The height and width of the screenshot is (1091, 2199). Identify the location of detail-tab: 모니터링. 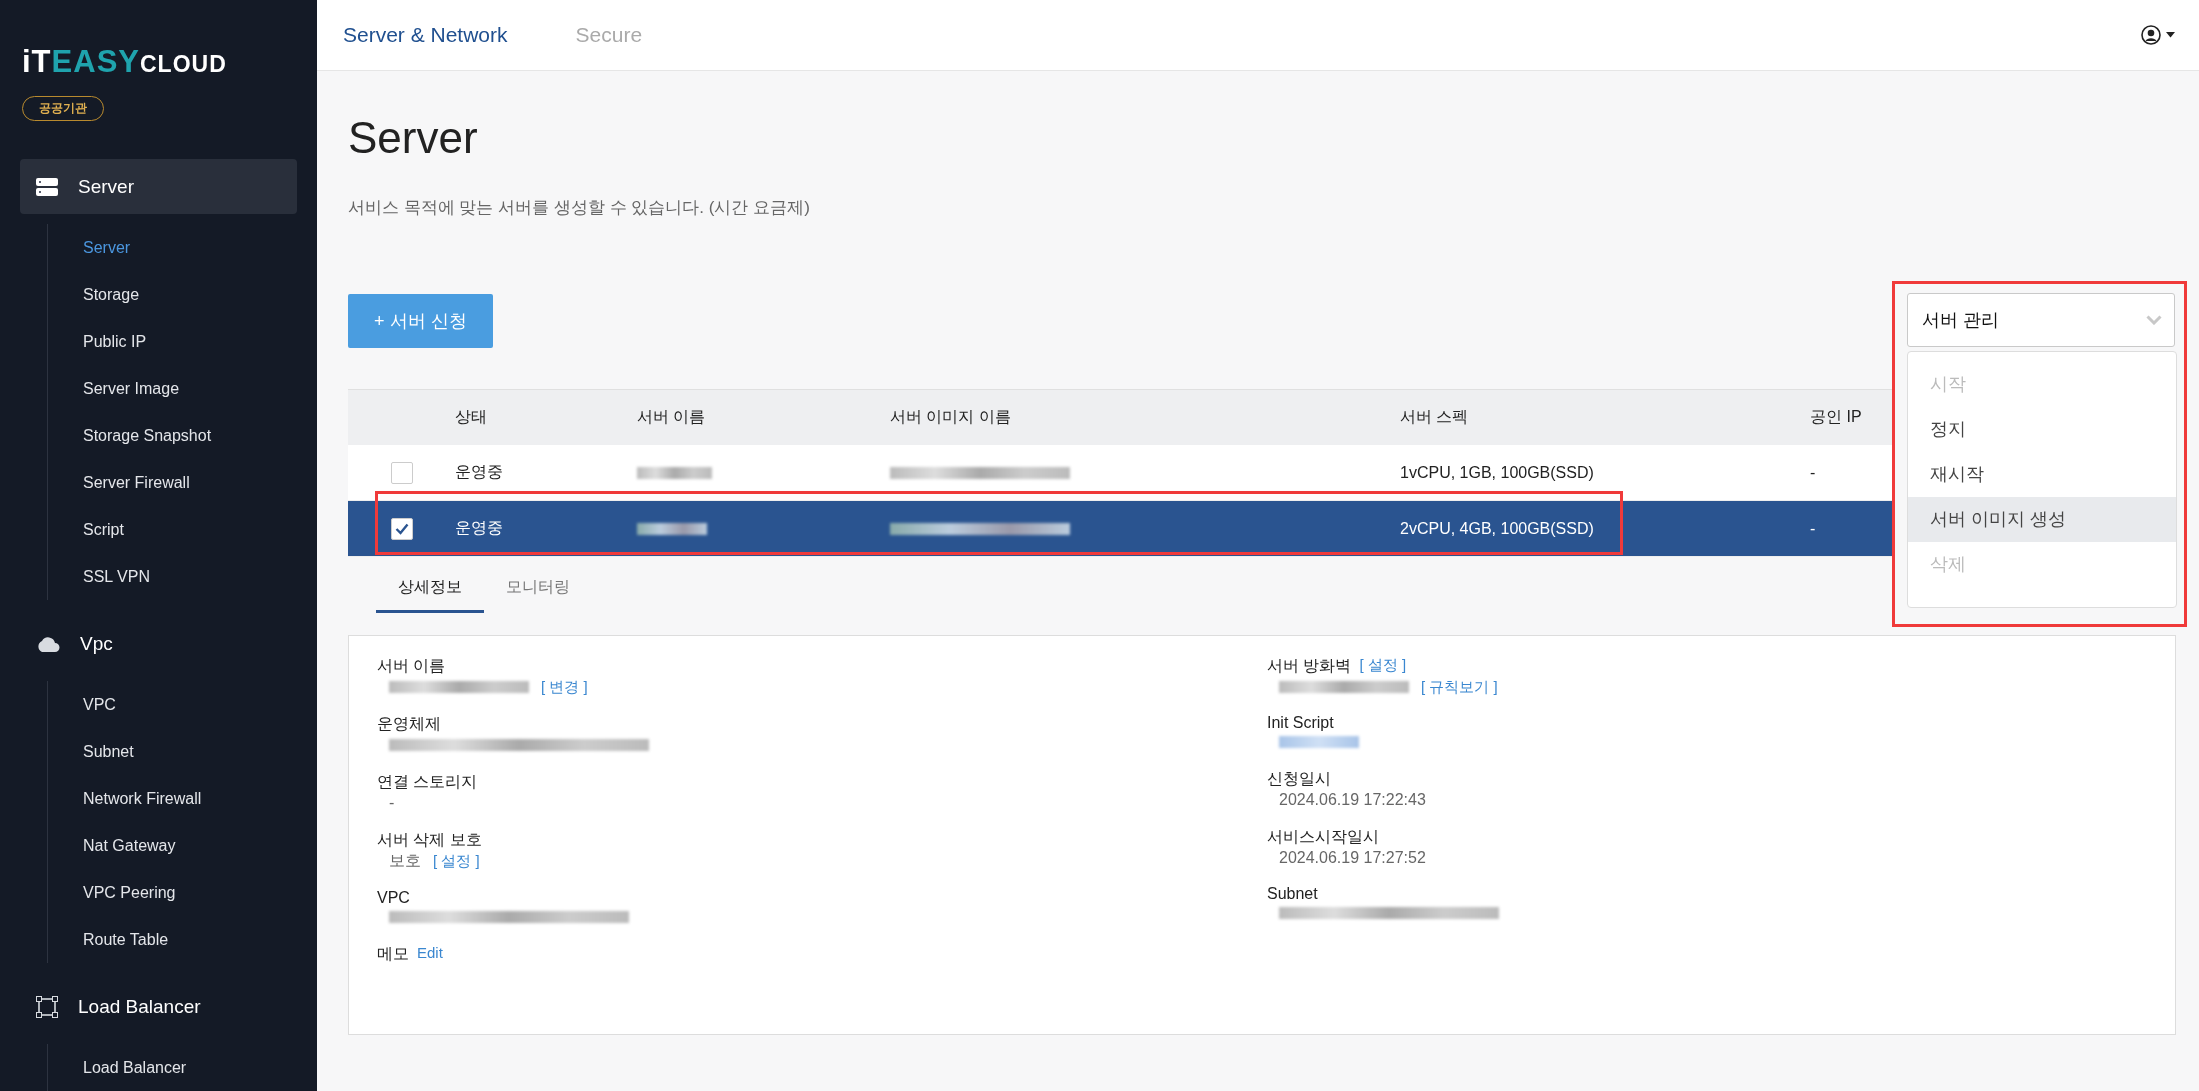
(538, 588).